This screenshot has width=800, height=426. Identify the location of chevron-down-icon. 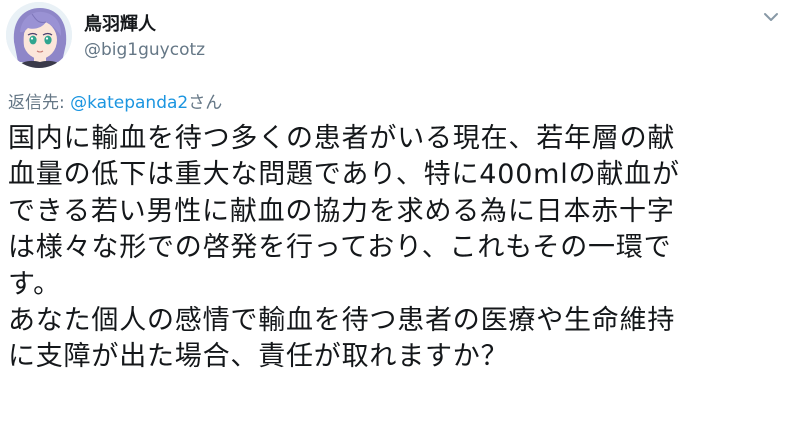
(771, 17).